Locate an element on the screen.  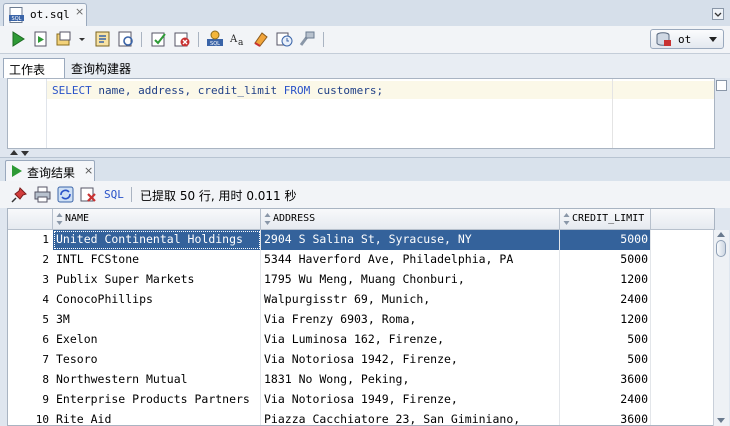
cell-name: 3M is located at coordinates (157, 320).